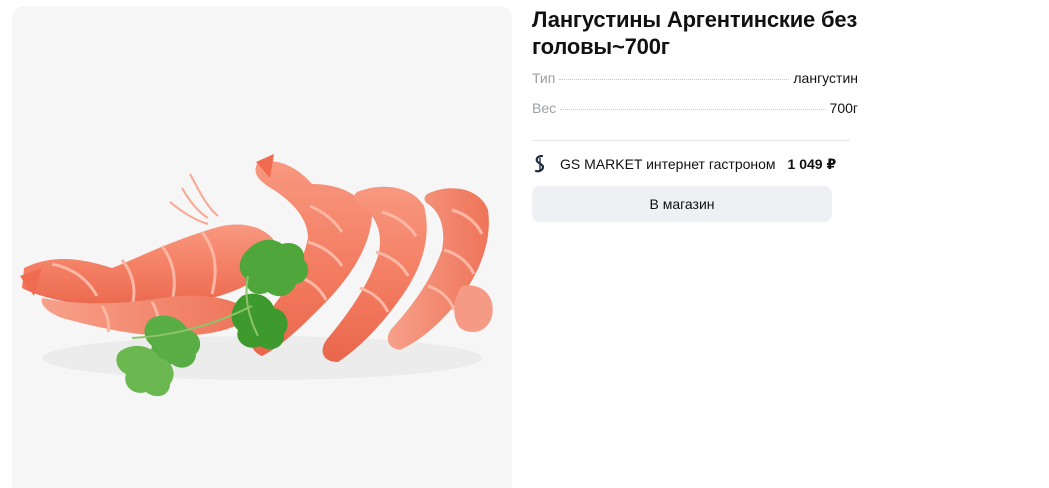 Image resolution: width=1049 pixels, height=488 pixels. Describe the element at coordinates (540, 164) in the screenshot. I see `shop-logo-icon` at that location.